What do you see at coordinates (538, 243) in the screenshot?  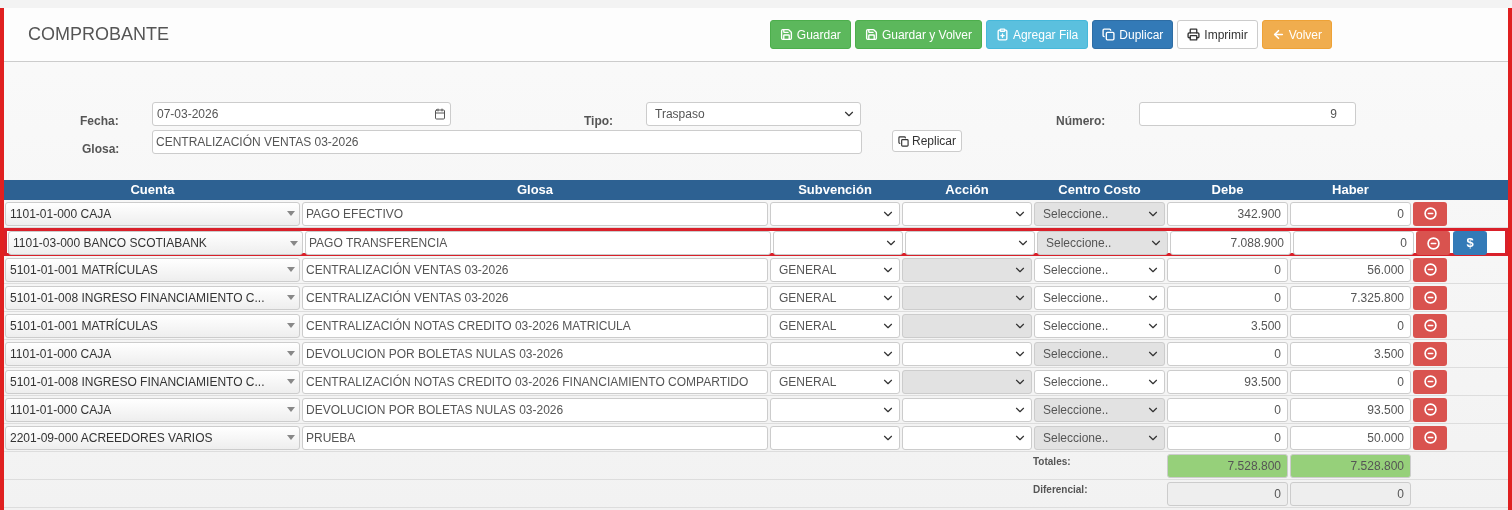 I see `description-field: PAGO TRANSFERENCIA` at bounding box center [538, 243].